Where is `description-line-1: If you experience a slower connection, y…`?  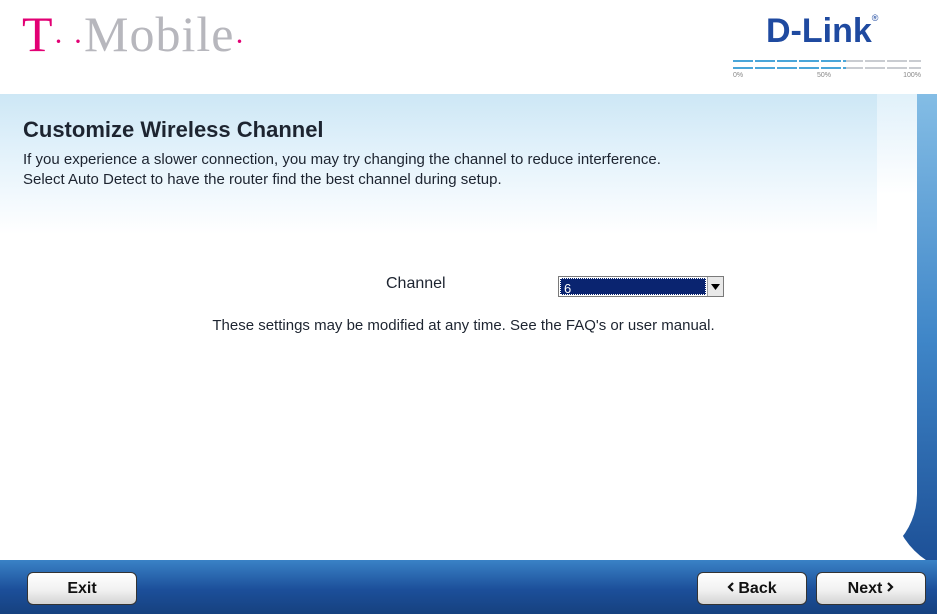
description-line-1: If you experience a slower connection, y… is located at coordinates (342, 159).